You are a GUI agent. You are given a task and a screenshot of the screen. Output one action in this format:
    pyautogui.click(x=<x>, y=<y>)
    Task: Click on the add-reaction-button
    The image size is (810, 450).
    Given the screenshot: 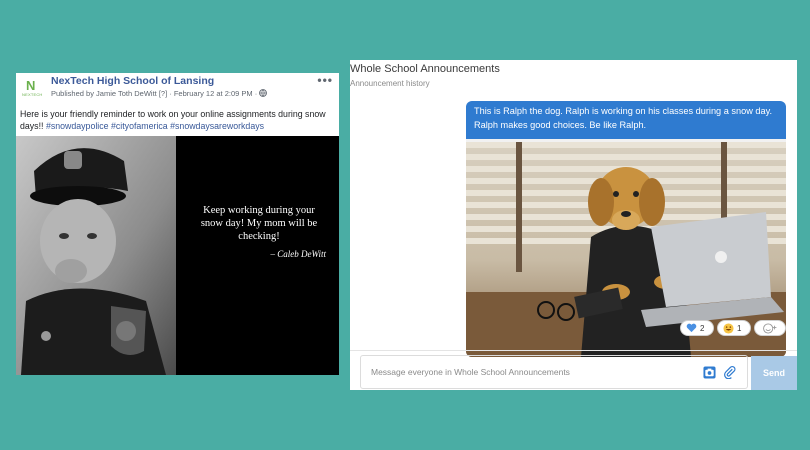 What is the action you would take?
    pyautogui.click(x=770, y=328)
    